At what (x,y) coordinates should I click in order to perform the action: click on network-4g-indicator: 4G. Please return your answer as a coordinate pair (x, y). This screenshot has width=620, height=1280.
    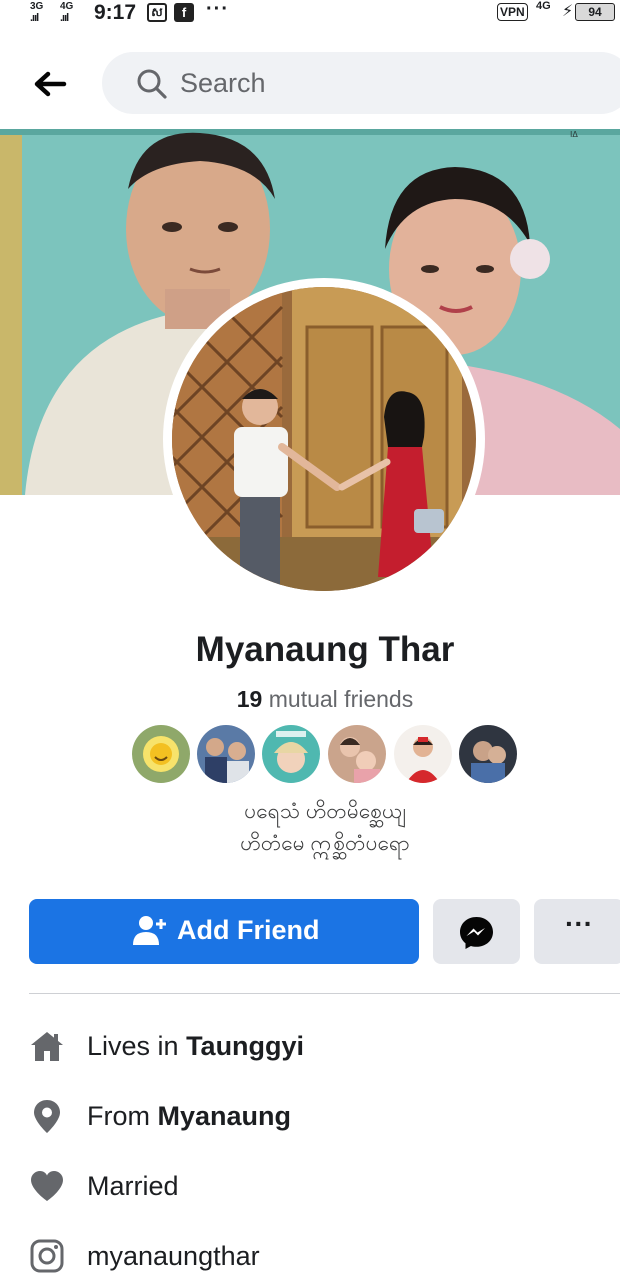
    Looking at the image, I should click on (543, 6).